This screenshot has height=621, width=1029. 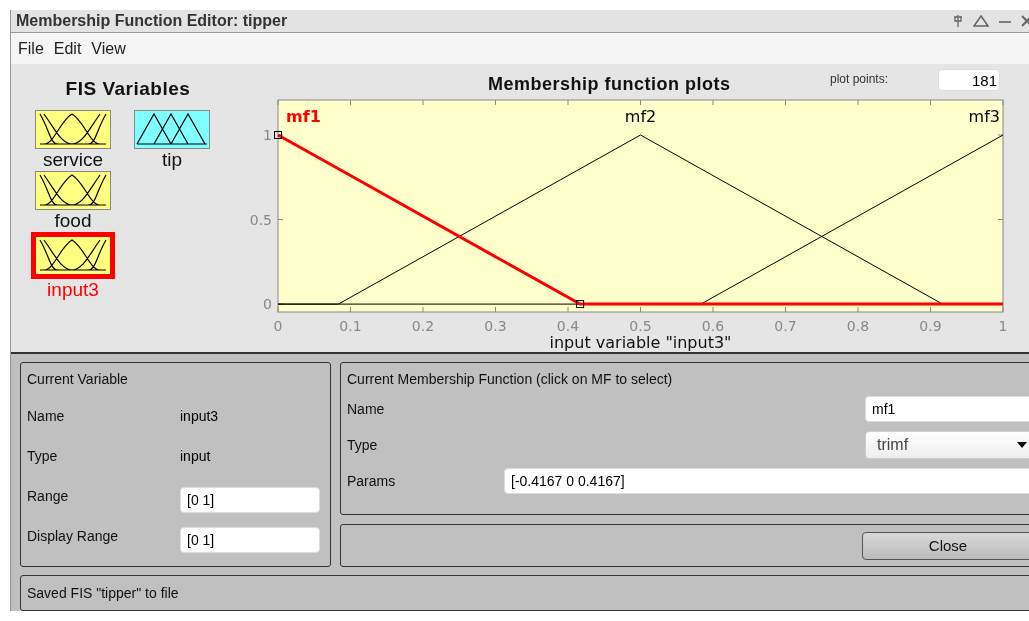 I want to click on panel-title: Current Membership Function (click on MF to select), so click(x=510, y=379).